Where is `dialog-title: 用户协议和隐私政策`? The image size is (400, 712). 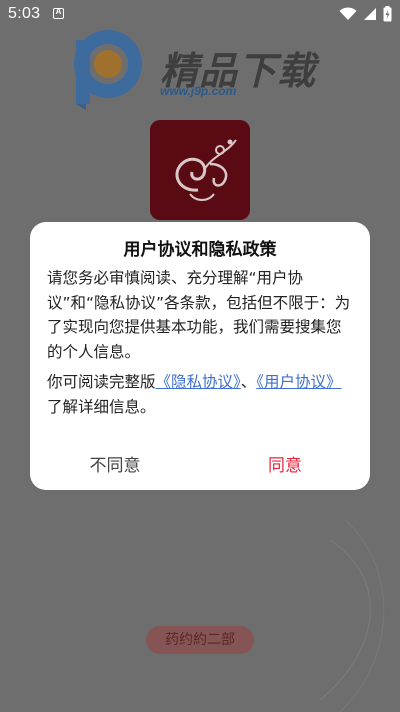
dialog-title: 用户协议和隐私政策 is located at coordinates (200, 250).